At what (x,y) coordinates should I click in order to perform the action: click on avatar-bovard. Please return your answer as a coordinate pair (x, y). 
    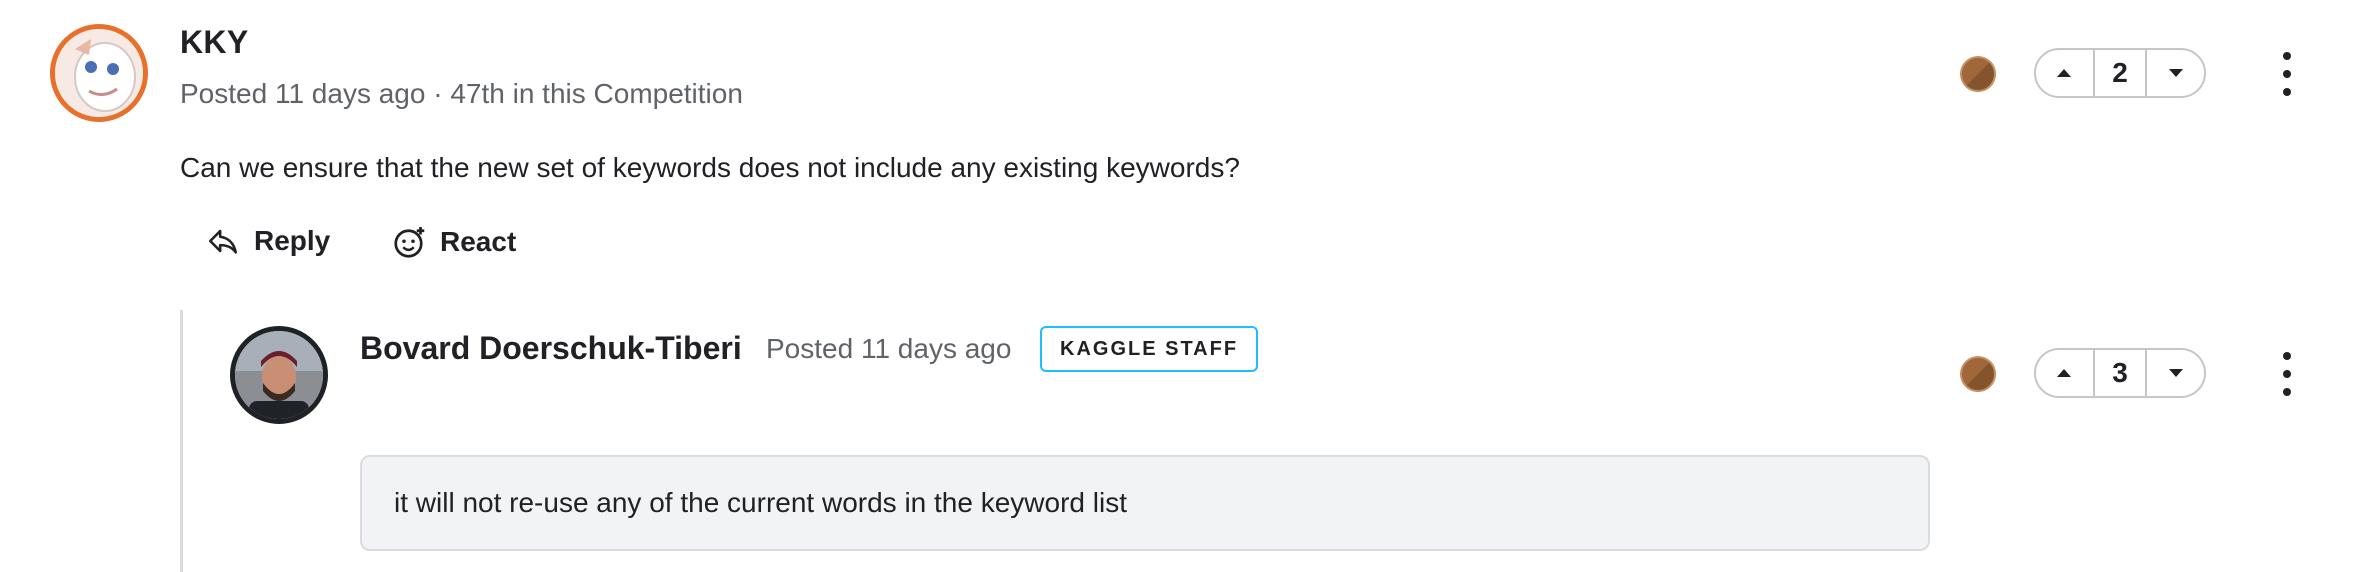
    Looking at the image, I should click on (279, 375).